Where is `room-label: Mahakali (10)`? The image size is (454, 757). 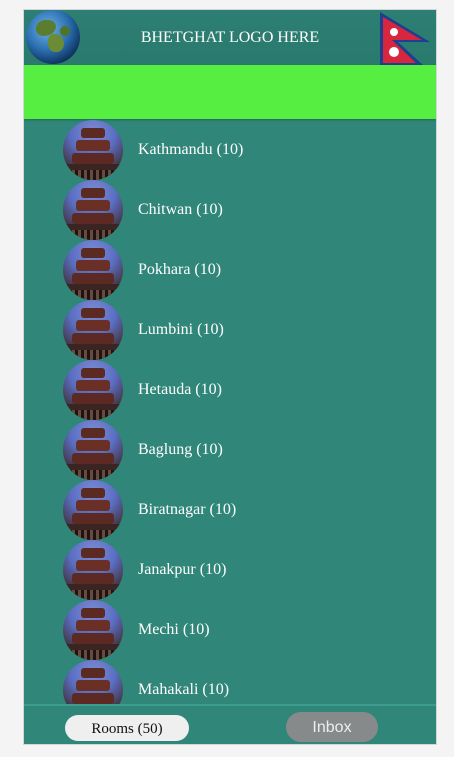 room-label: Mahakali (10) is located at coordinates (184, 689).